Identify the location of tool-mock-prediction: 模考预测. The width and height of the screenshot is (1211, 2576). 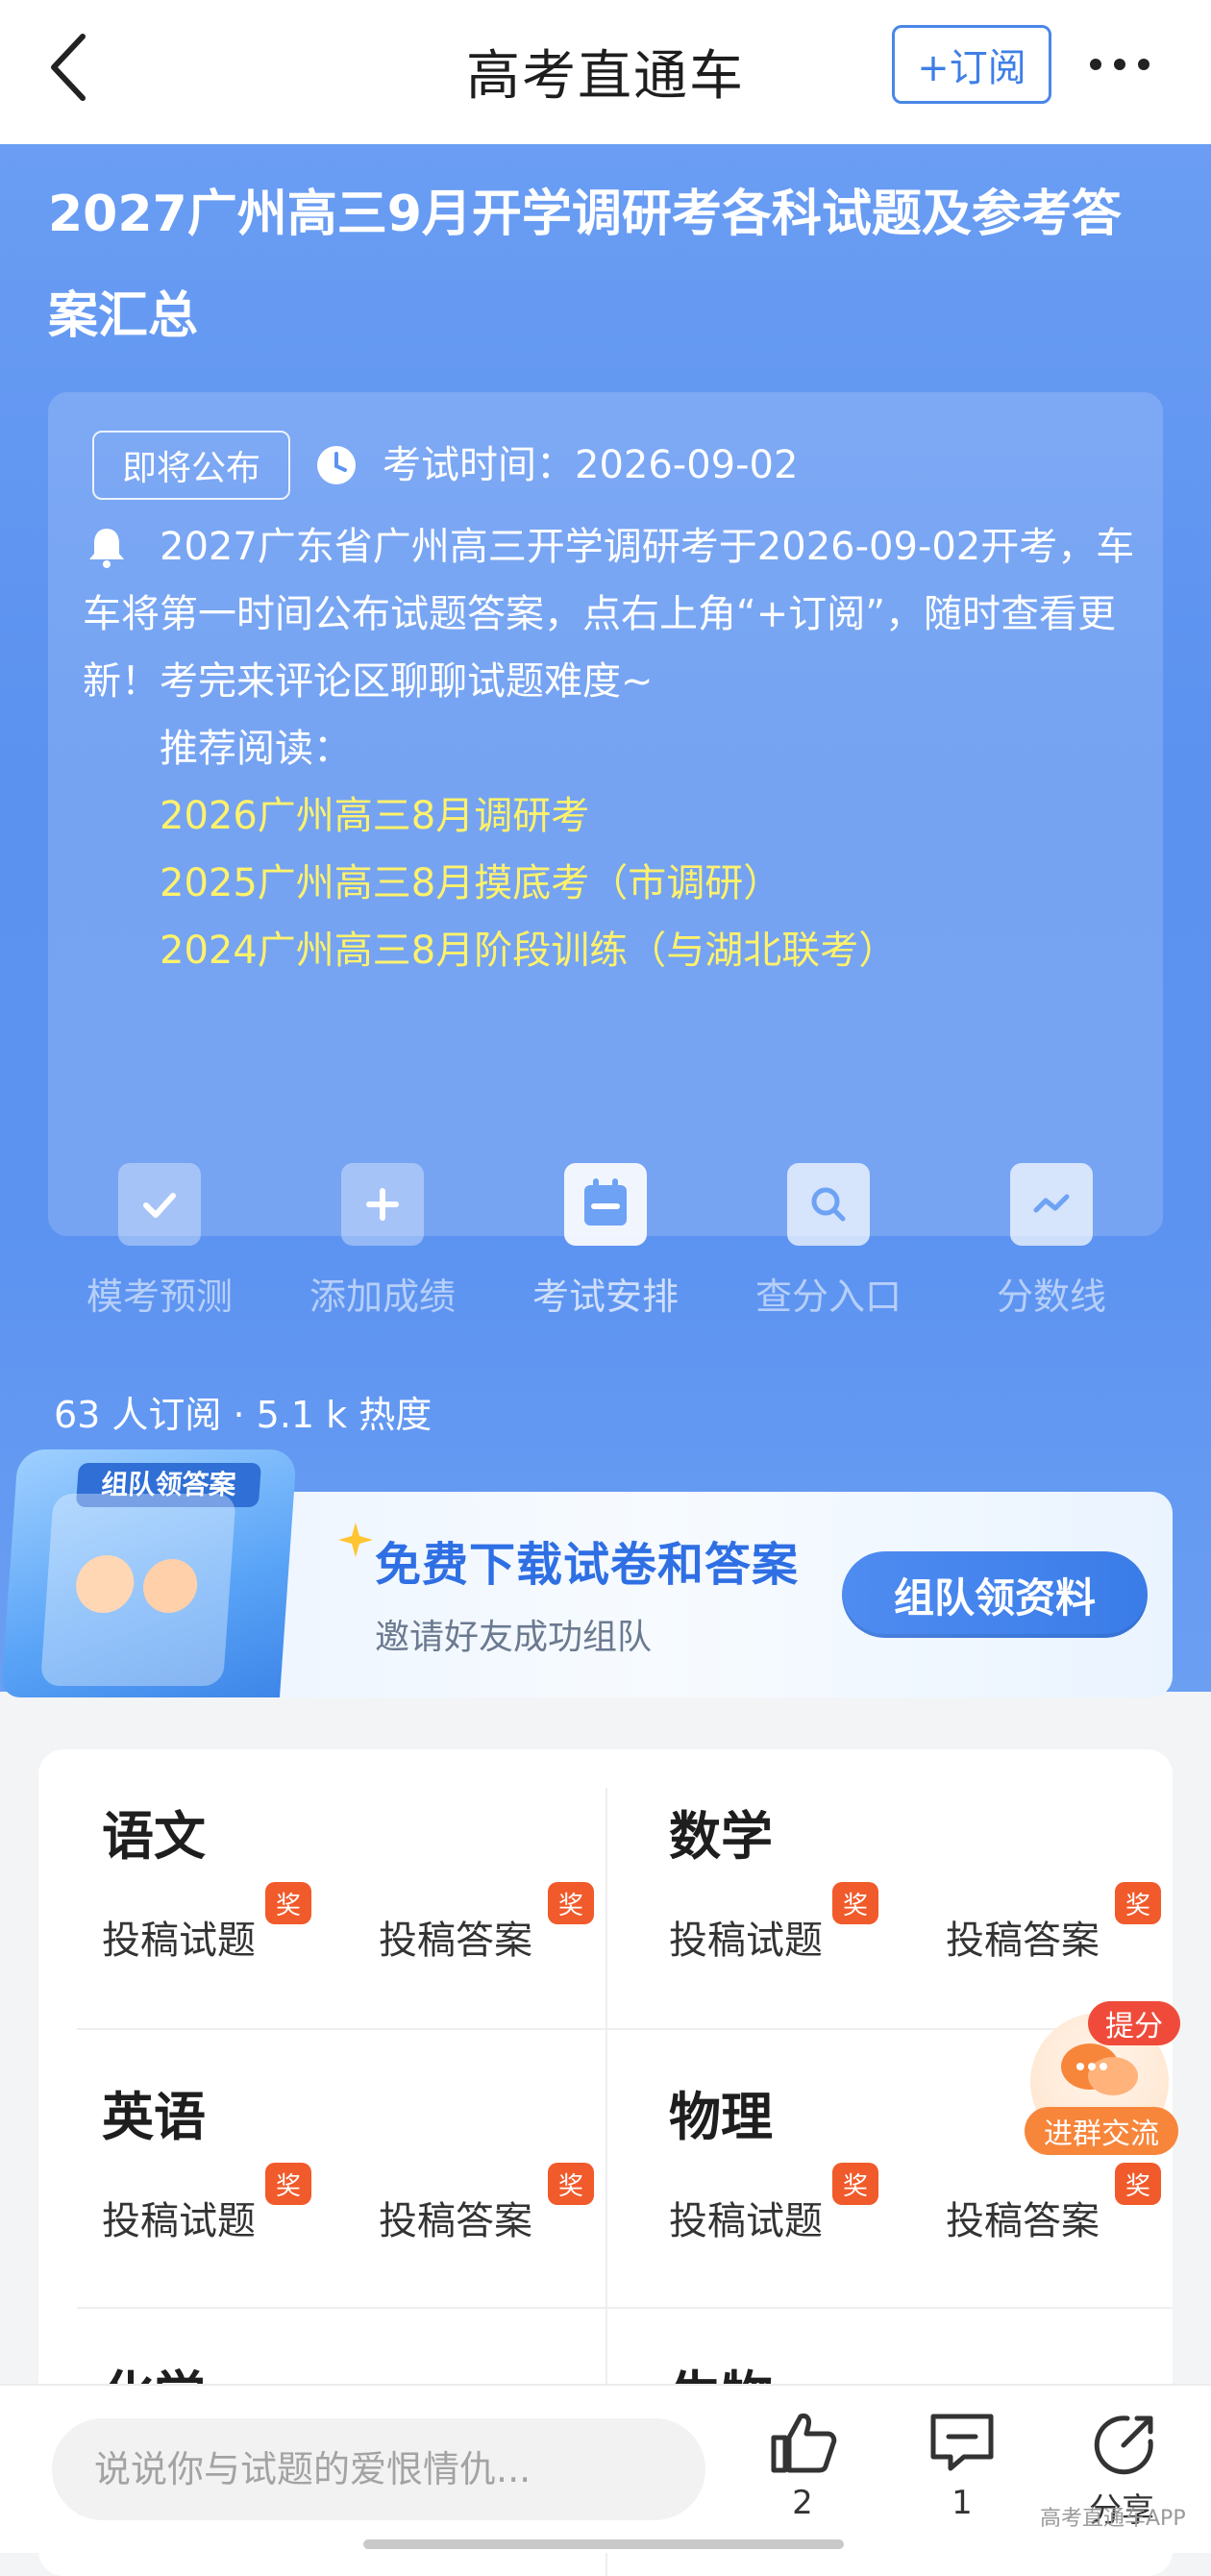
(159, 1241).